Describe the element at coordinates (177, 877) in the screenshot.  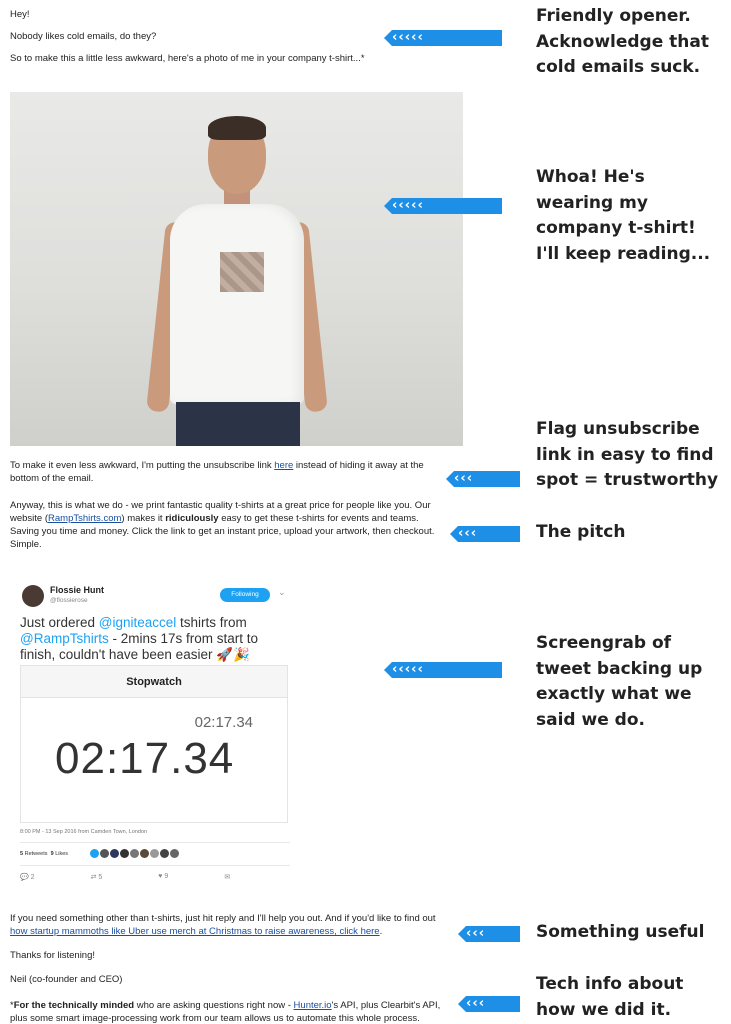
I see `heart-icon: ♥ 9` at that location.